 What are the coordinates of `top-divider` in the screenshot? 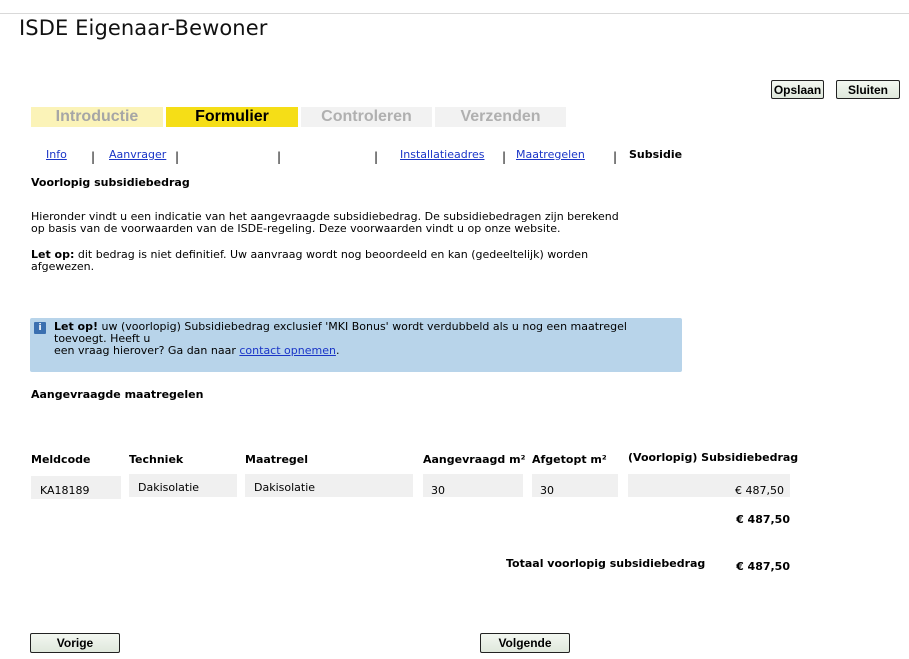 It's located at (454, 13).